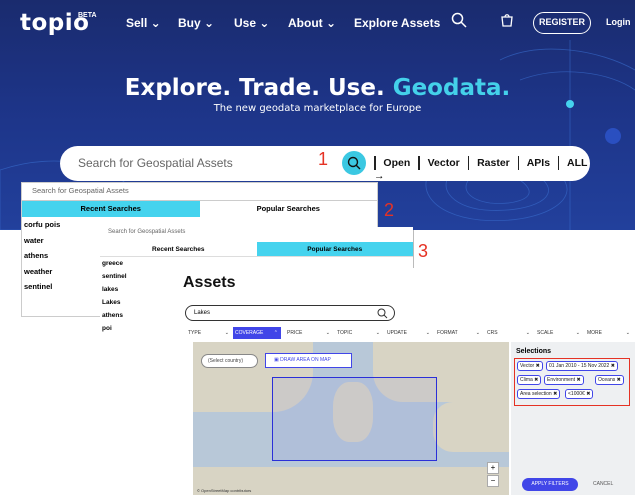 This screenshot has height=495, width=635. I want to click on quick-link-raster: Raster, so click(493, 163).